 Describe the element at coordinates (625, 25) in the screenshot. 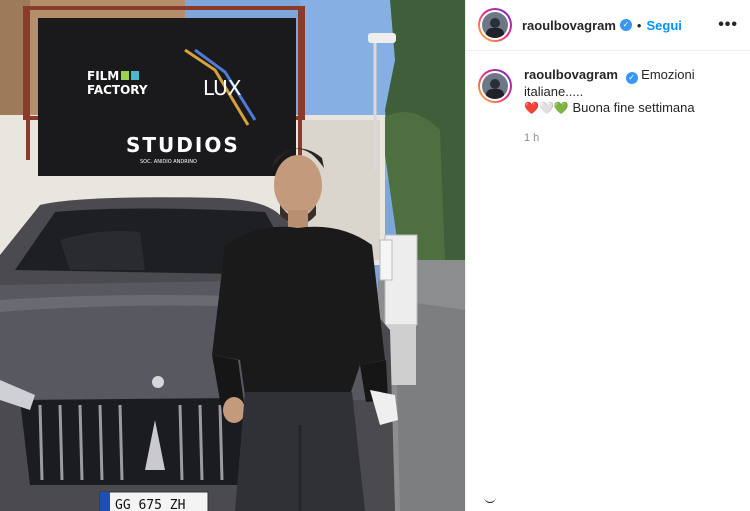

I see `verified-badge-icon: ✓` at that location.